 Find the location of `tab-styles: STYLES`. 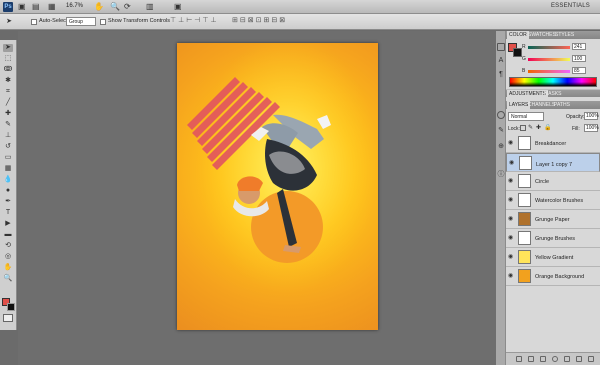

tab-styles: STYLES is located at coordinates (564, 35).